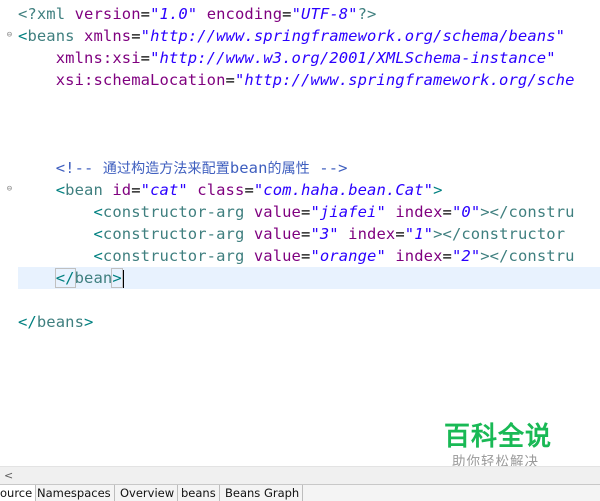 The height and width of the screenshot is (501, 600). What do you see at coordinates (348, 212) in the screenshot?
I see `attr-value: "jiafei"` at bounding box center [348, 212].